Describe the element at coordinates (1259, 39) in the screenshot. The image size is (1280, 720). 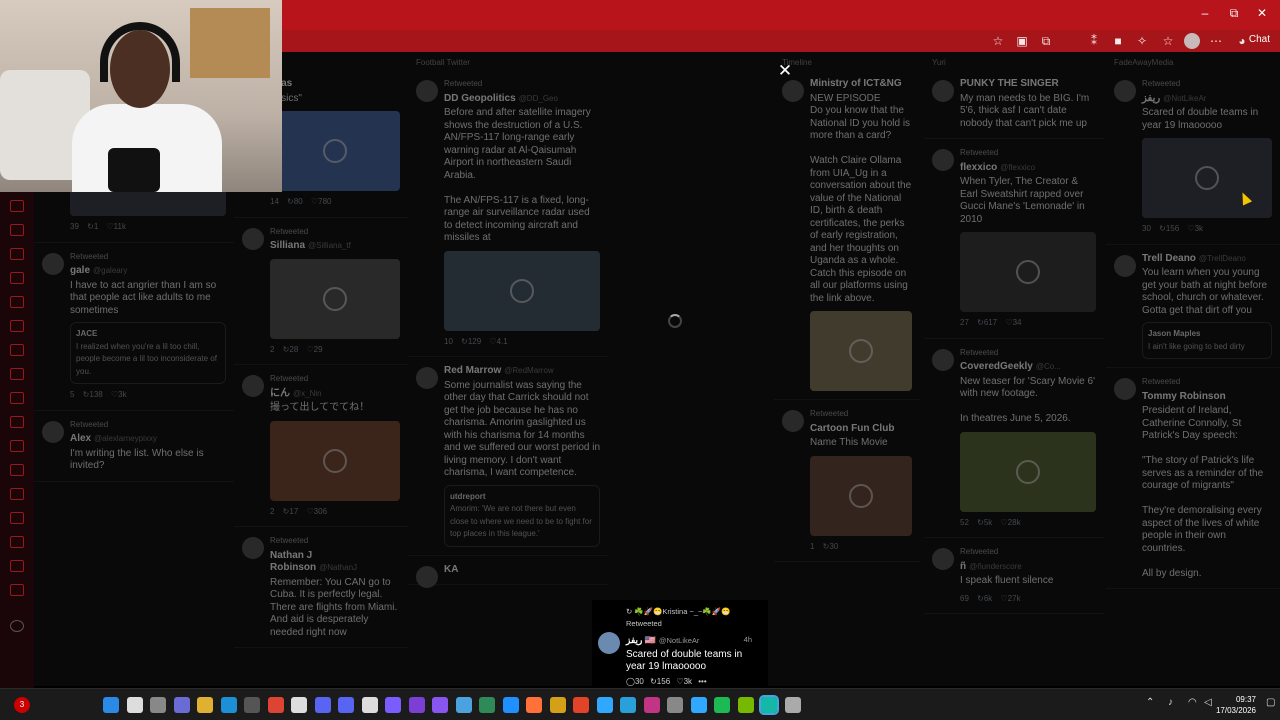
I see `chat-button: Chat` at that location.